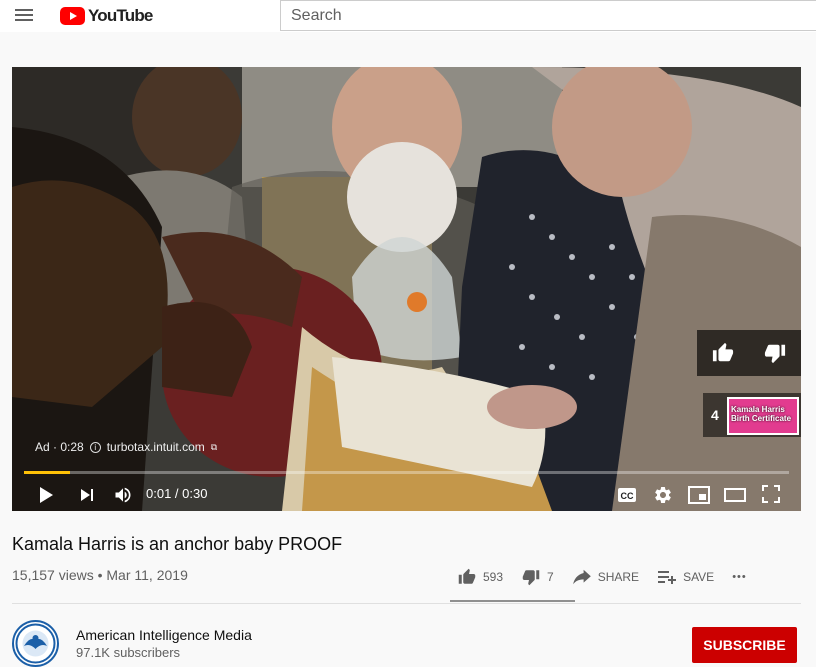 The height and width of the screenshot is (667, 816). I want to click on share-button: SHARE, so click(605, 577).